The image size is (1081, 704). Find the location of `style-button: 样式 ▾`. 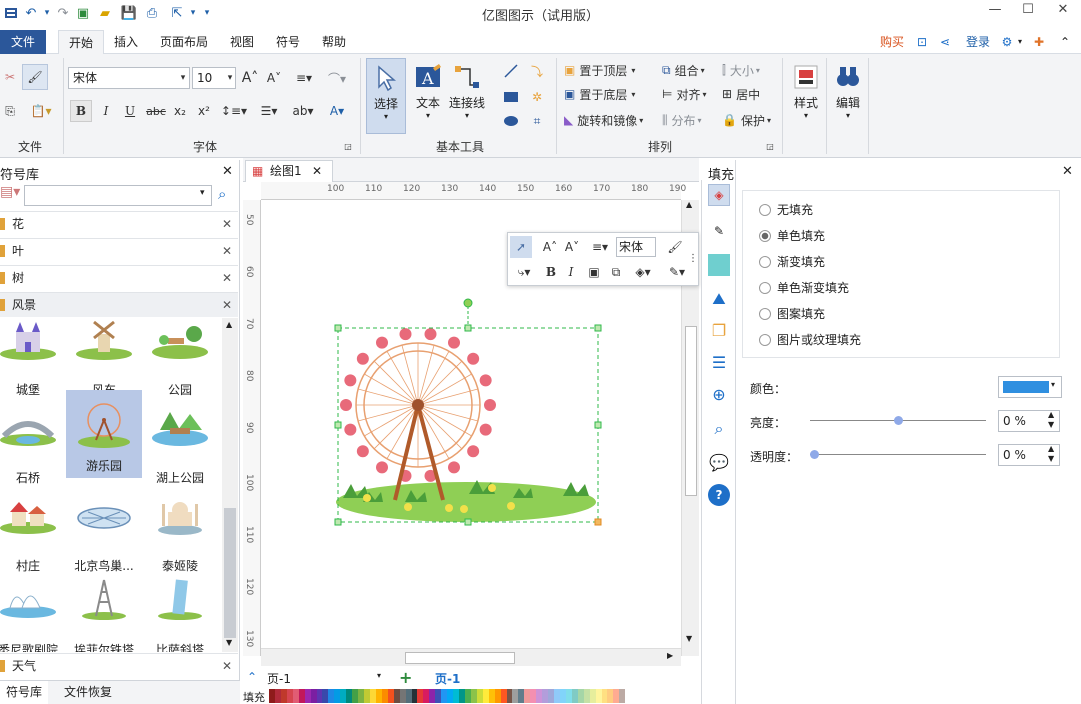

style-button: 样式 ▾ is located at coordinates (806, 94).